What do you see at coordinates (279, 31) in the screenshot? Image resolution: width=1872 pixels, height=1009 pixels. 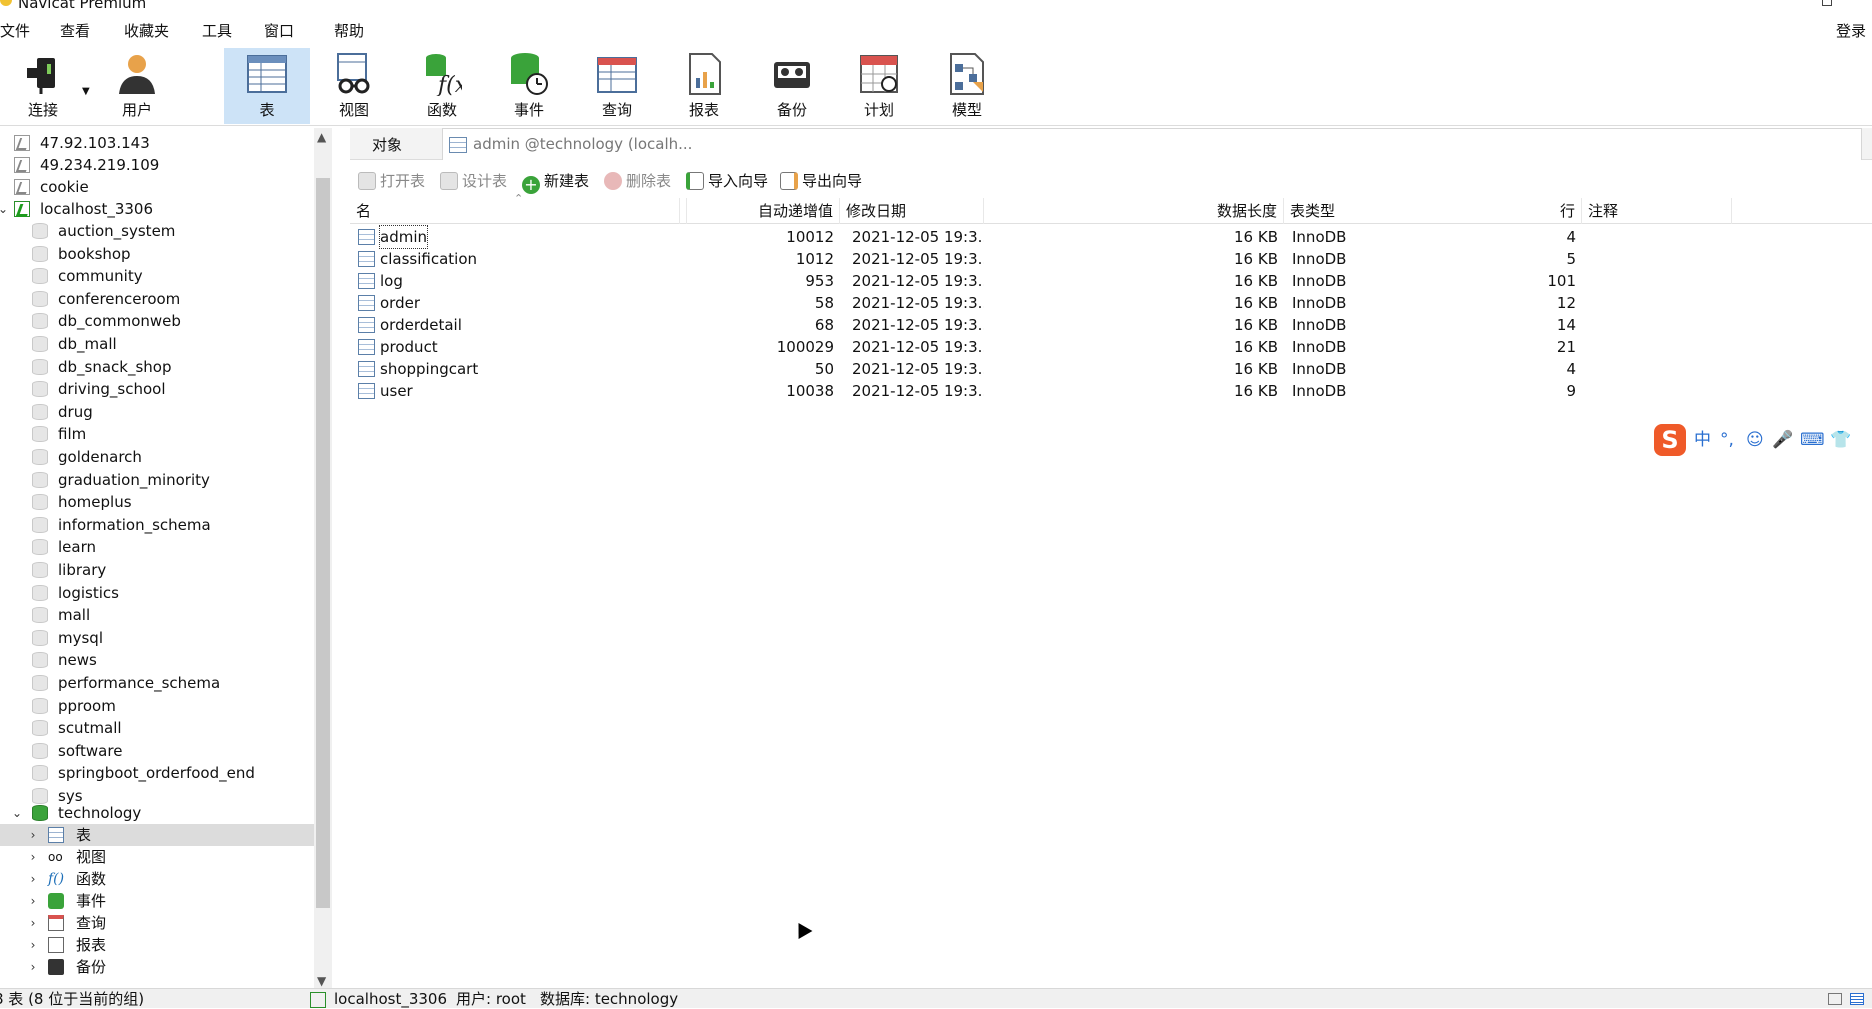 I see `menu-window: 窗口` at bounding box center [279, 31].